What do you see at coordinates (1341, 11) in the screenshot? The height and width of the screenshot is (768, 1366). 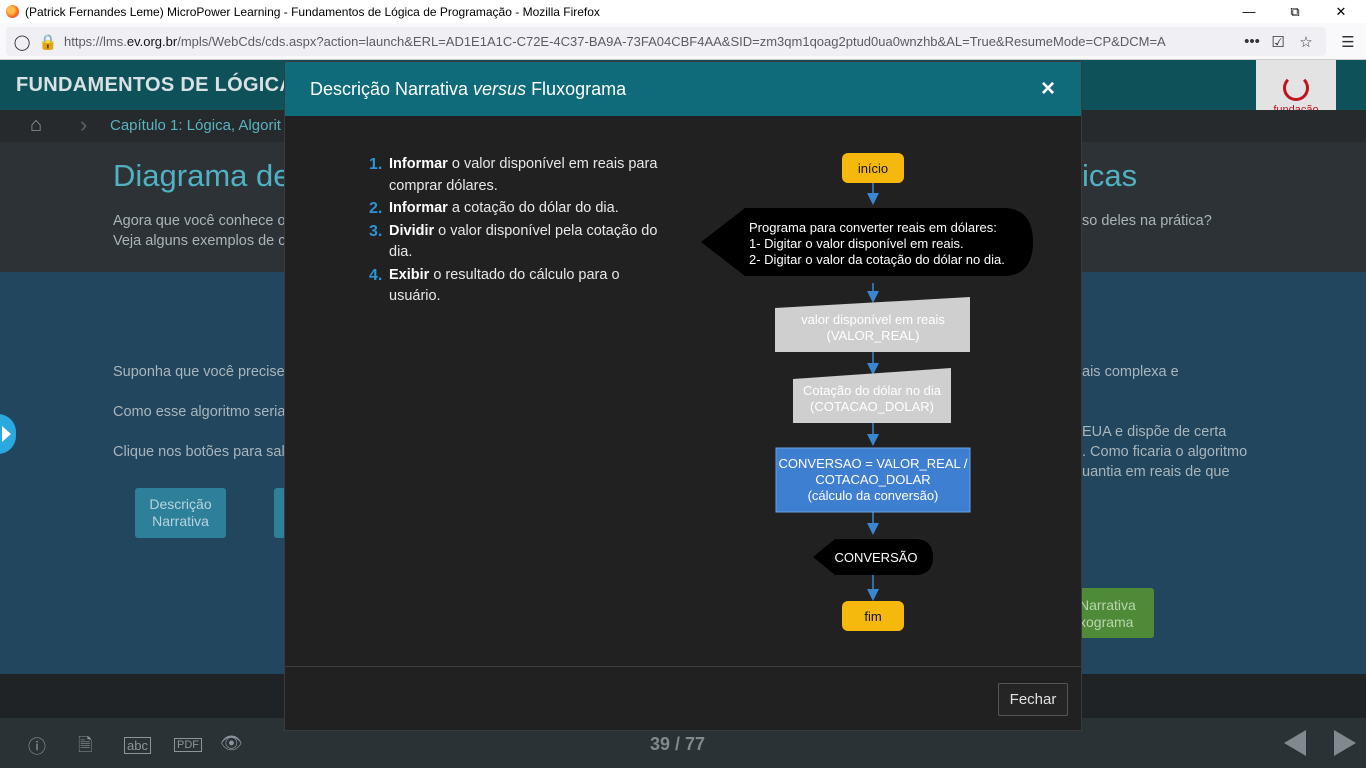 I see `close-window-icon: ✕` at bounding box center [1341, 11].